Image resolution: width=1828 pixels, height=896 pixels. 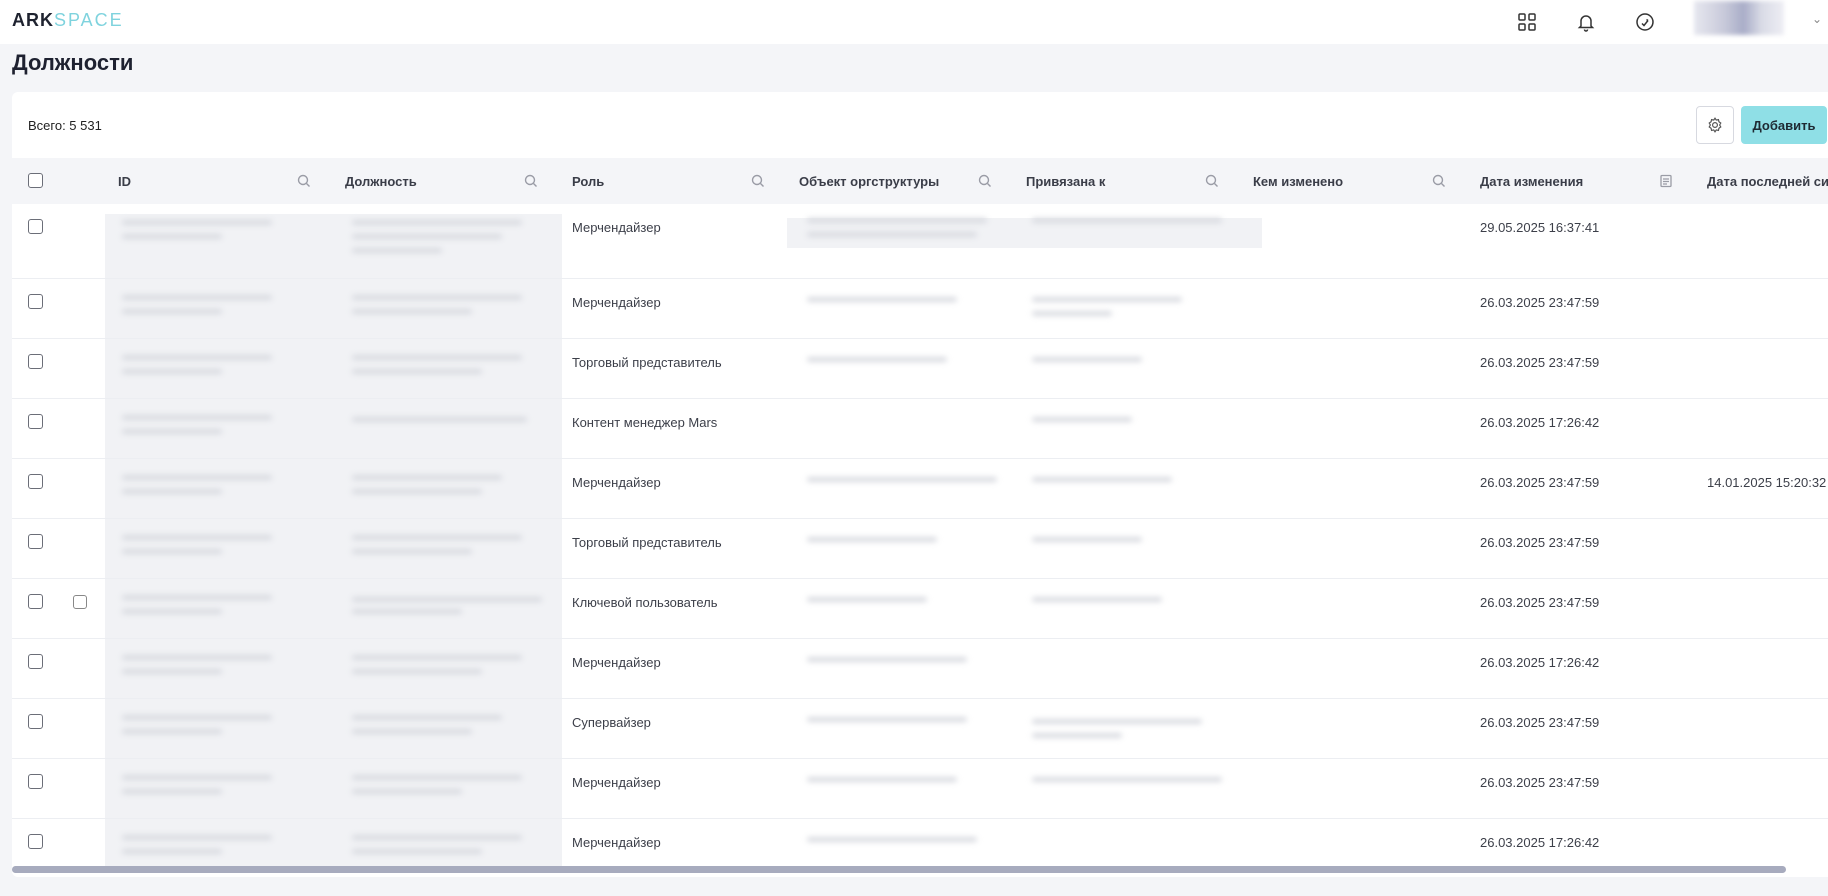 What do you see at coordinates (920, 241) in the screenshot?
I see `table-row: Мерчендайзер 29.05.2025 16:37:41` at bounding box center [920, 241].